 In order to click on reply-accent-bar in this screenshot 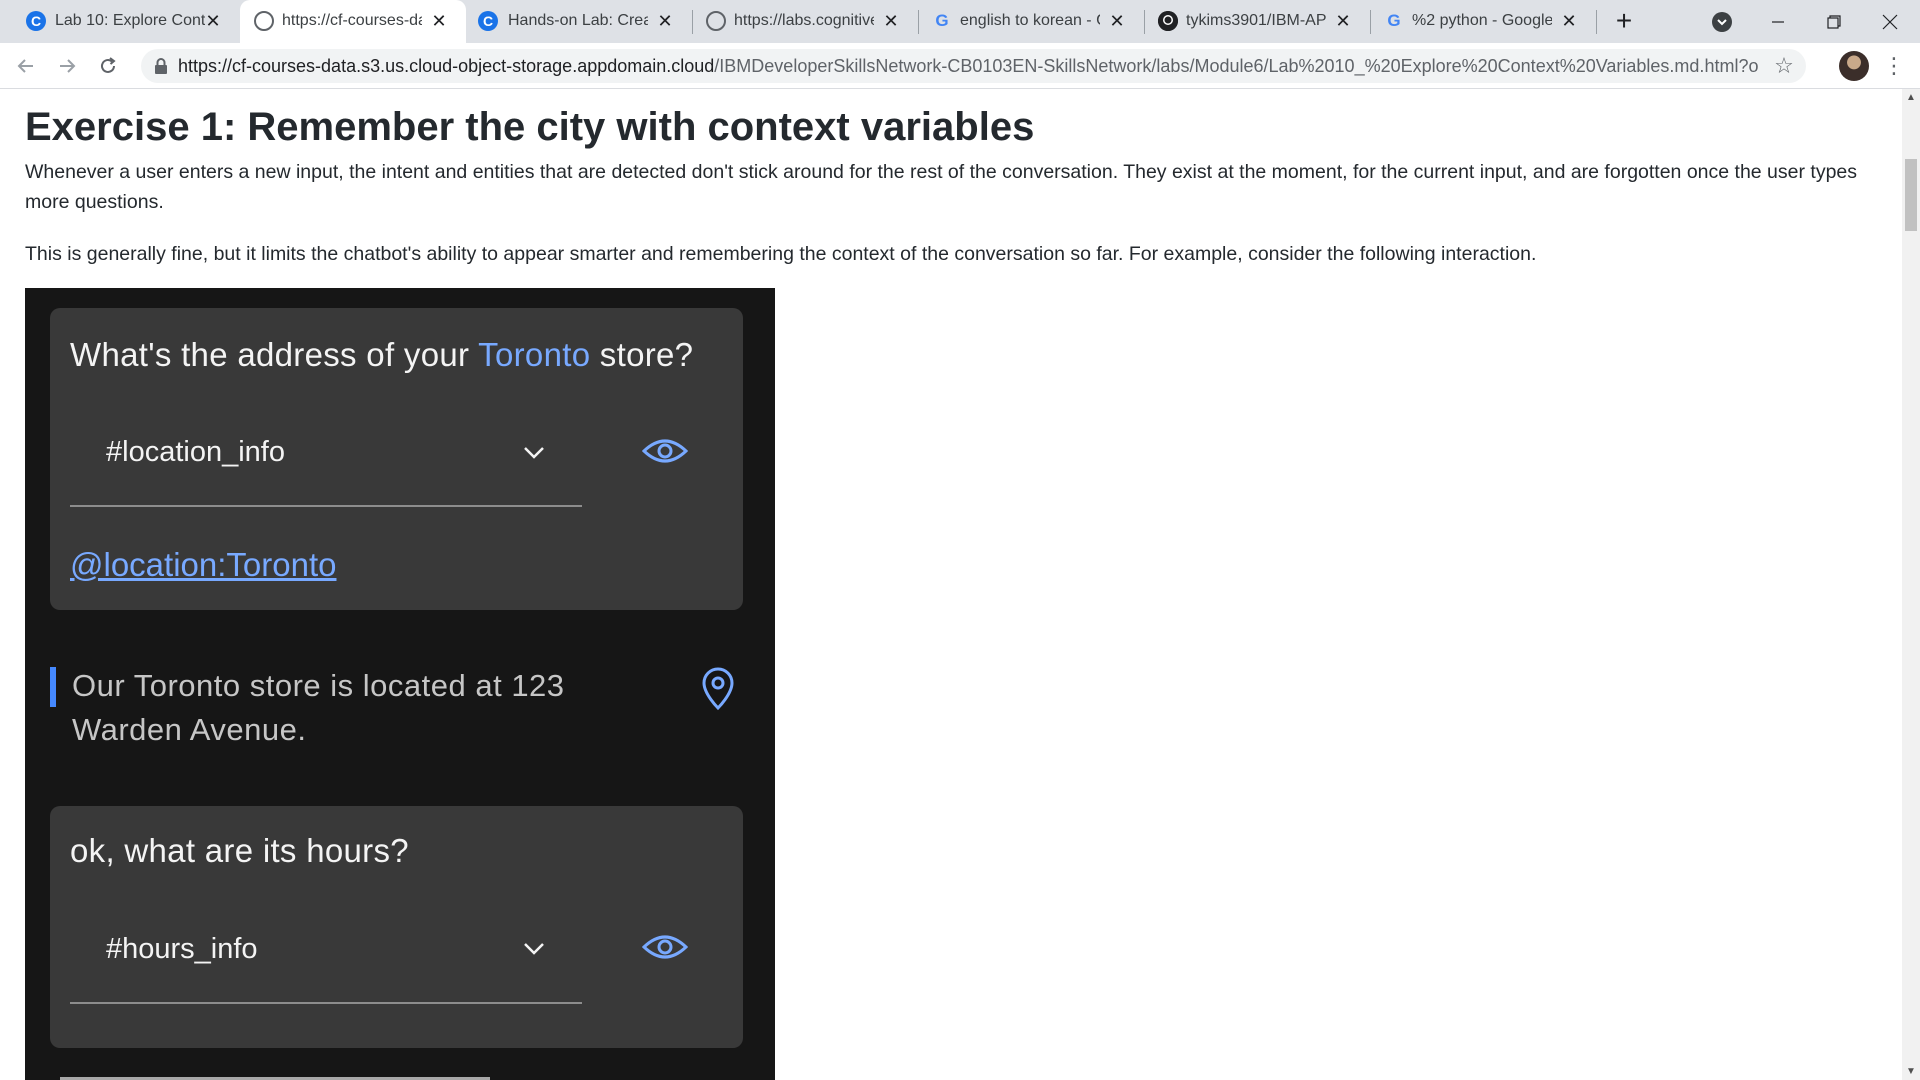, I will do `click(53, 687)`.